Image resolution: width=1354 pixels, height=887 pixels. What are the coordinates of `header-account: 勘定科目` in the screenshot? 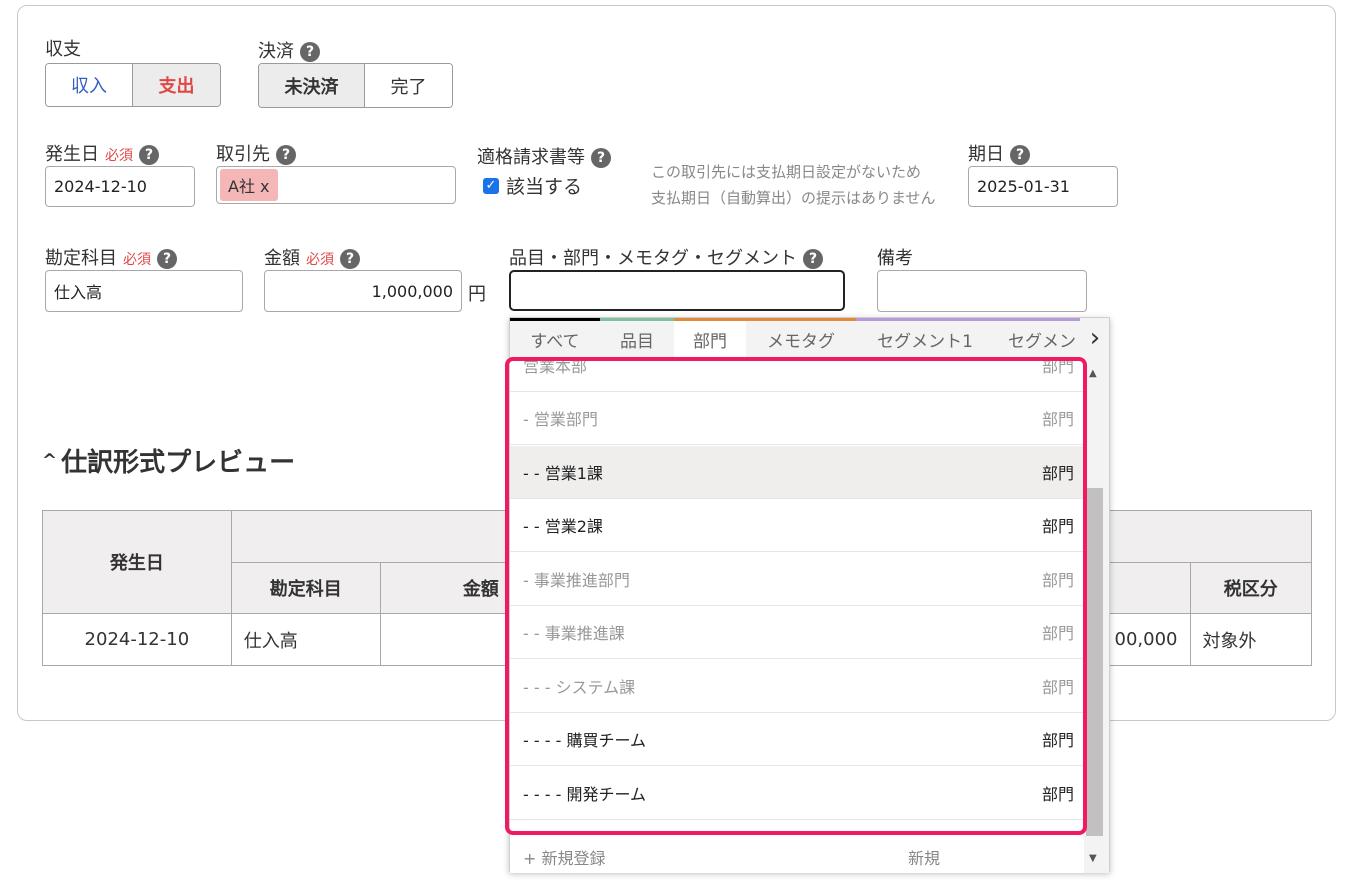 It's located at (305, 588).